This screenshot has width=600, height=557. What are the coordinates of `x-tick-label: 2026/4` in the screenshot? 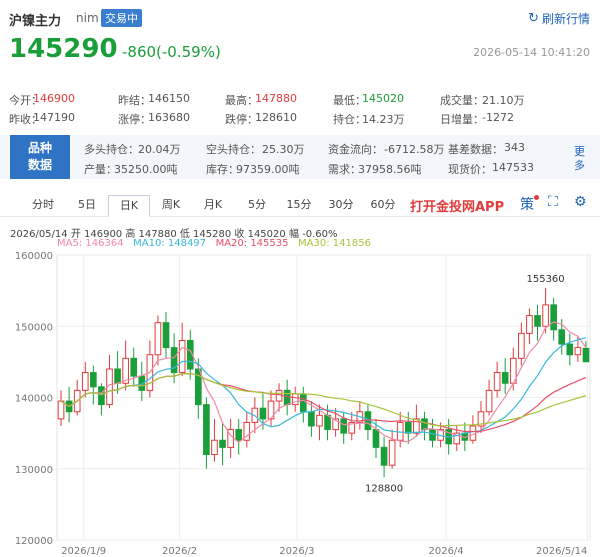 It's located at (445, 551).